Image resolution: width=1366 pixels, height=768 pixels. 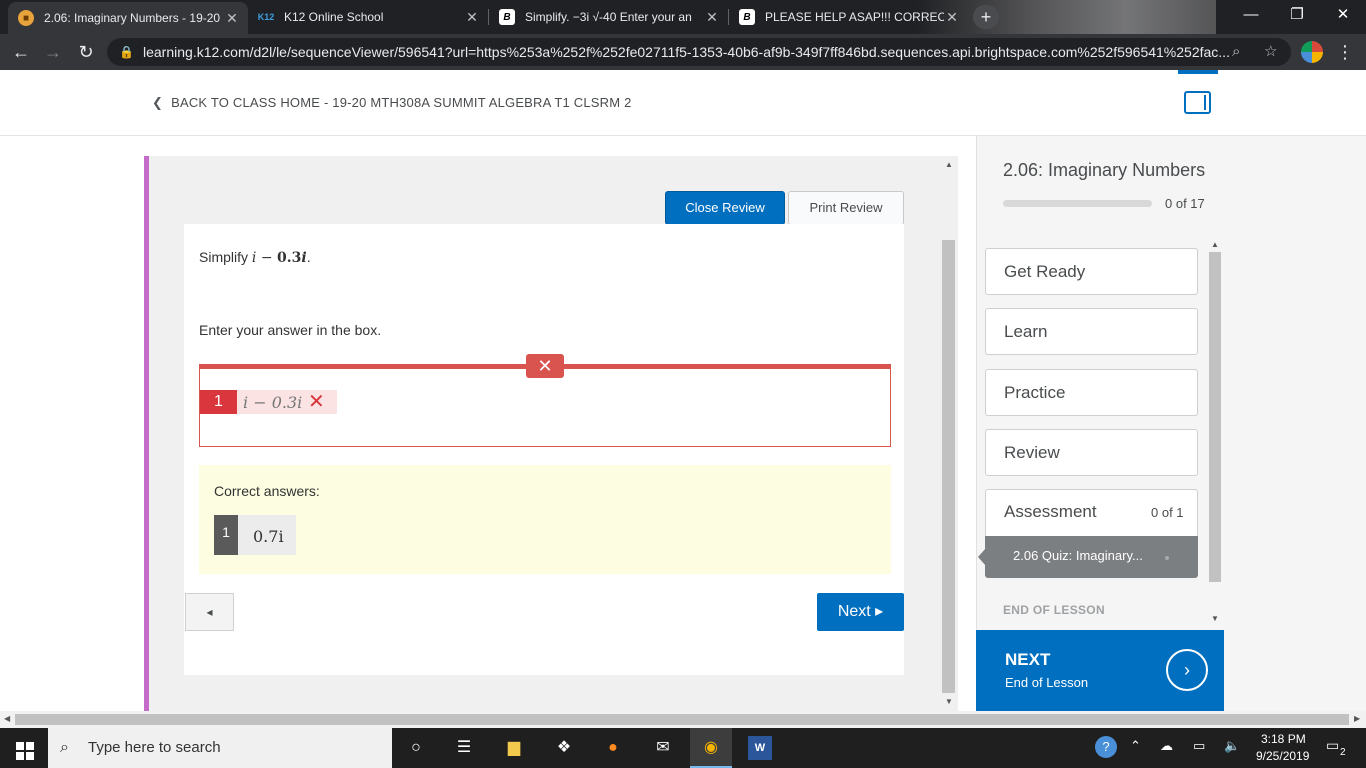 What do you see at coordinates (1091, 271) in the screenshot?
I see `sidebar-item-get-ready: Get Ready` at bounding box center [1091, 271].